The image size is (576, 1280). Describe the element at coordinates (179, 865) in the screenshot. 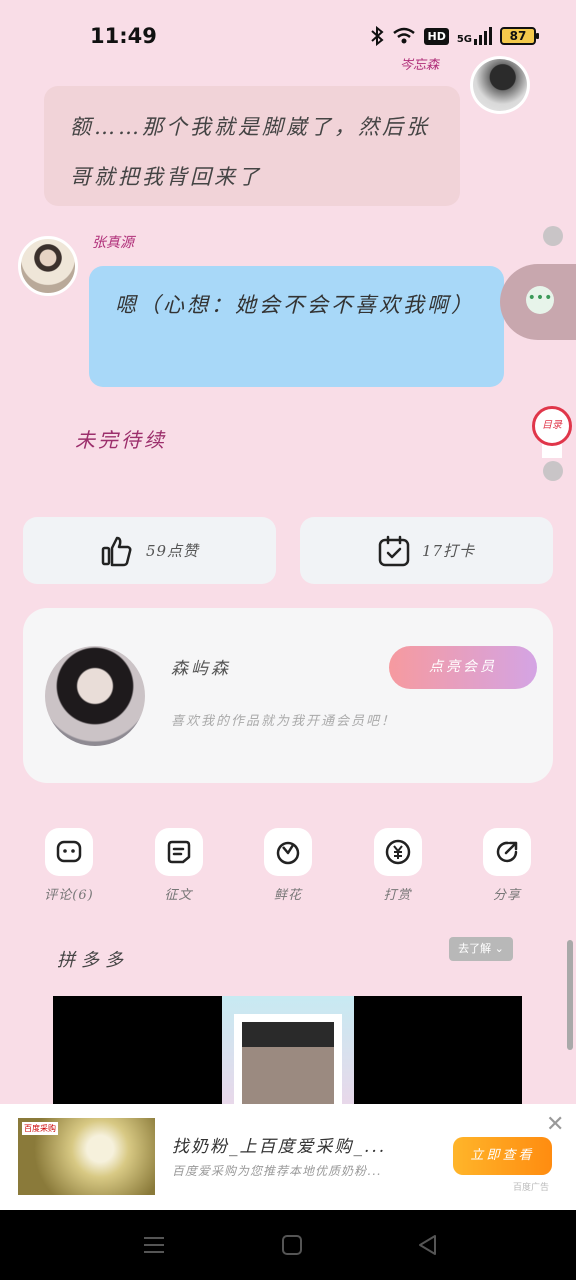

I see `essay-button: 征文` at that location.